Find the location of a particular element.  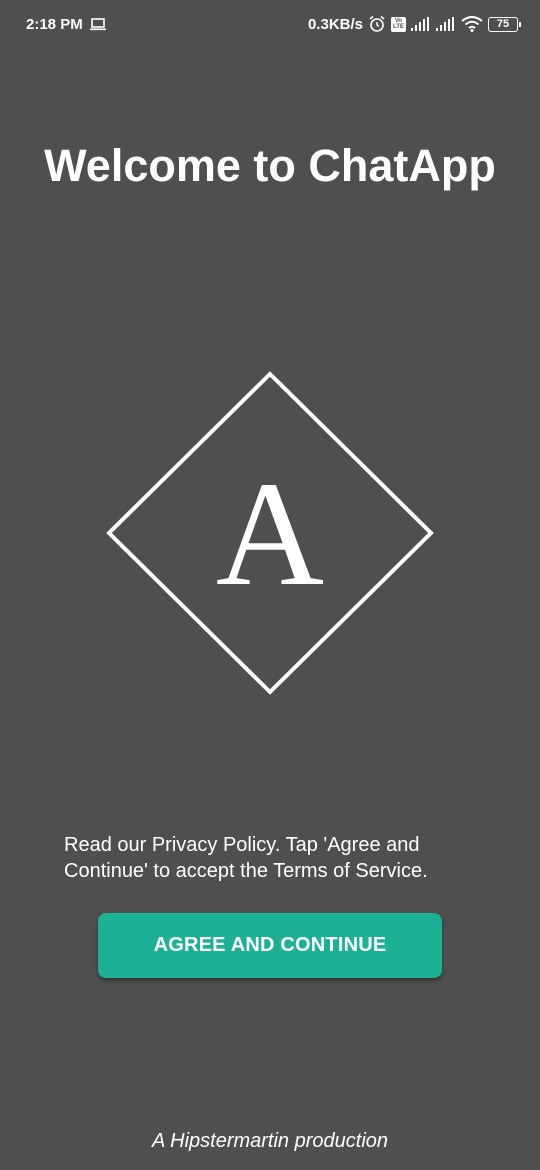

battery-icon: 75 is located at coordinates (504, 24).